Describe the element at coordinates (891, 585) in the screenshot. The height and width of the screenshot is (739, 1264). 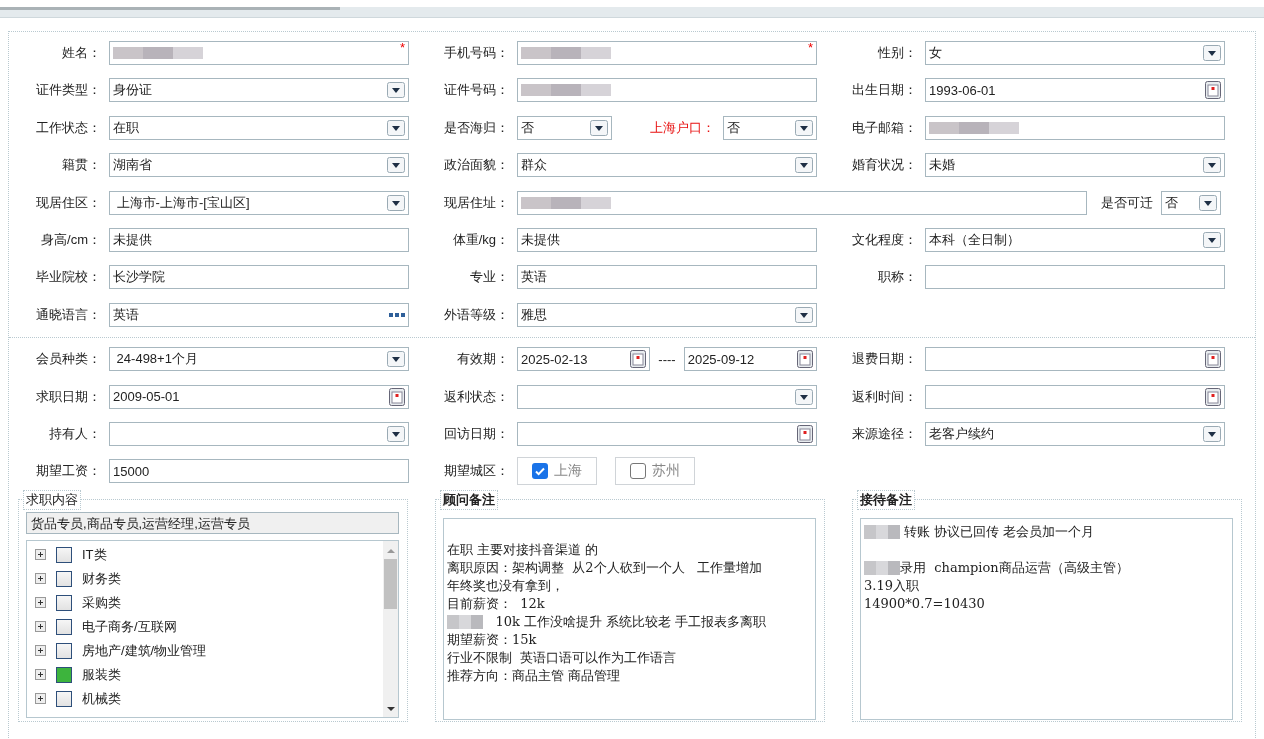
I see `note-line: 3.19入职` at that location.